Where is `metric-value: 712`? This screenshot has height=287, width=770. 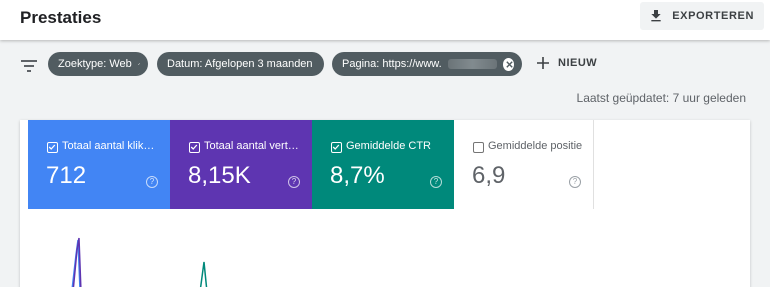 metric-value: 712 is located at coordinates (66, 175).